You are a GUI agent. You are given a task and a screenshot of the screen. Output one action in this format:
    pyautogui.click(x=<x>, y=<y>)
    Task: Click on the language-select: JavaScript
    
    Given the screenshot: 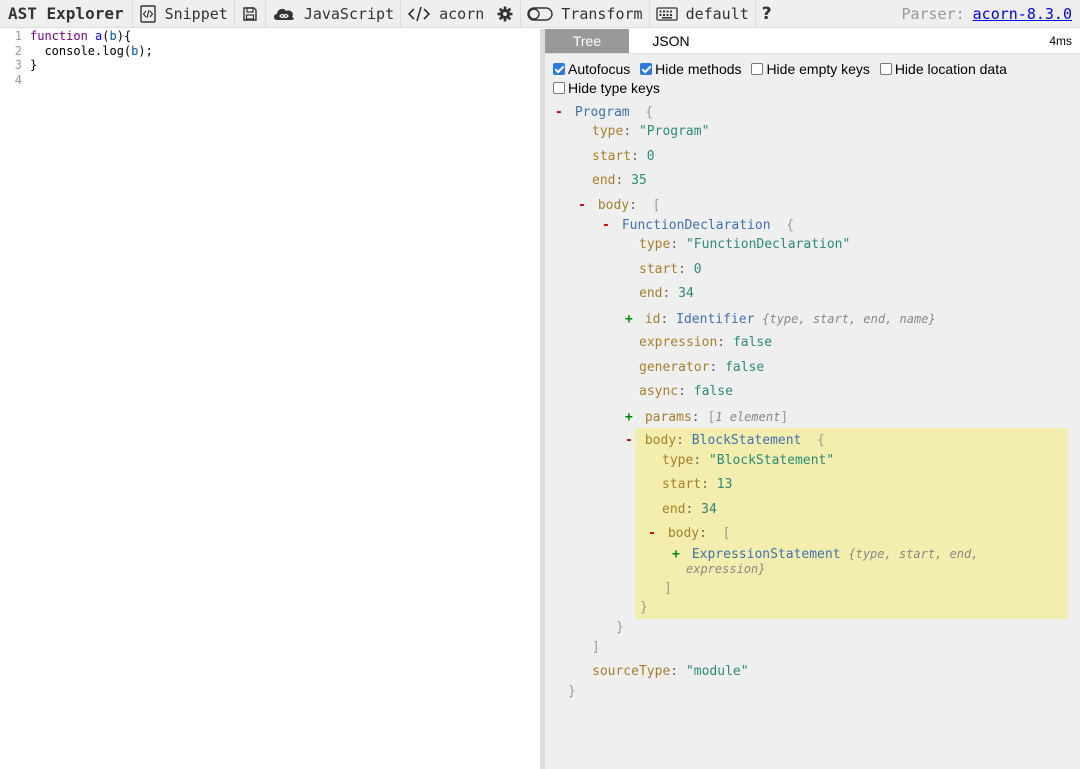 What is the action you would take?
    pyautogui.click(x=332, y=14)
    